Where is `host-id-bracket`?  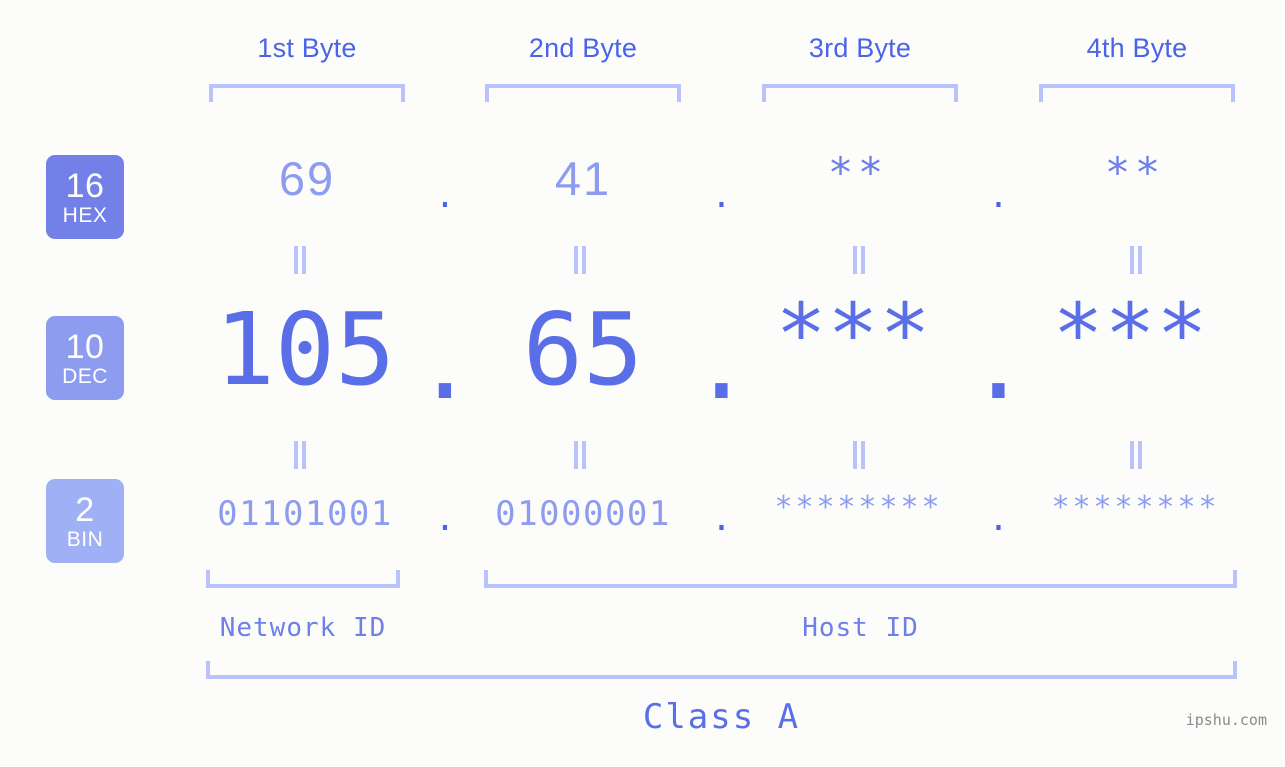 host-id-bracket is located at coordinates (860, 579).